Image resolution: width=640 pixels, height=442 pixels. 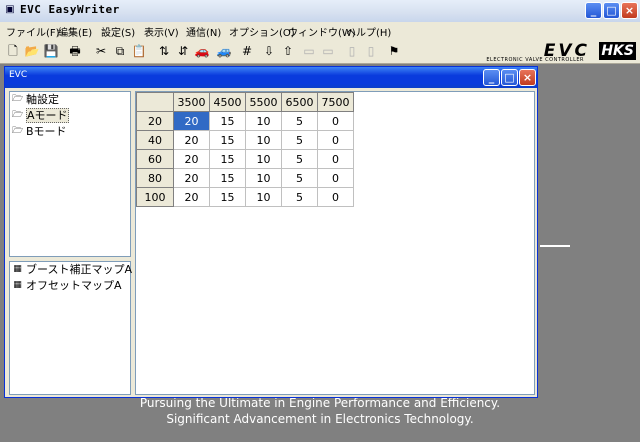 I want to click on grid-icon: #, so click(x=247, y=51).